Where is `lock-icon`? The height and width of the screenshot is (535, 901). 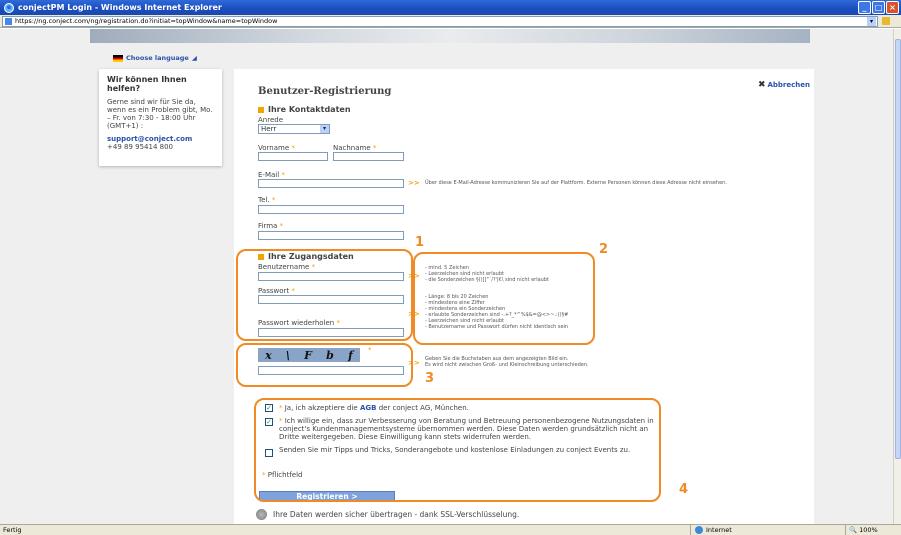
lock-icon is located at coordinates (886, 21).